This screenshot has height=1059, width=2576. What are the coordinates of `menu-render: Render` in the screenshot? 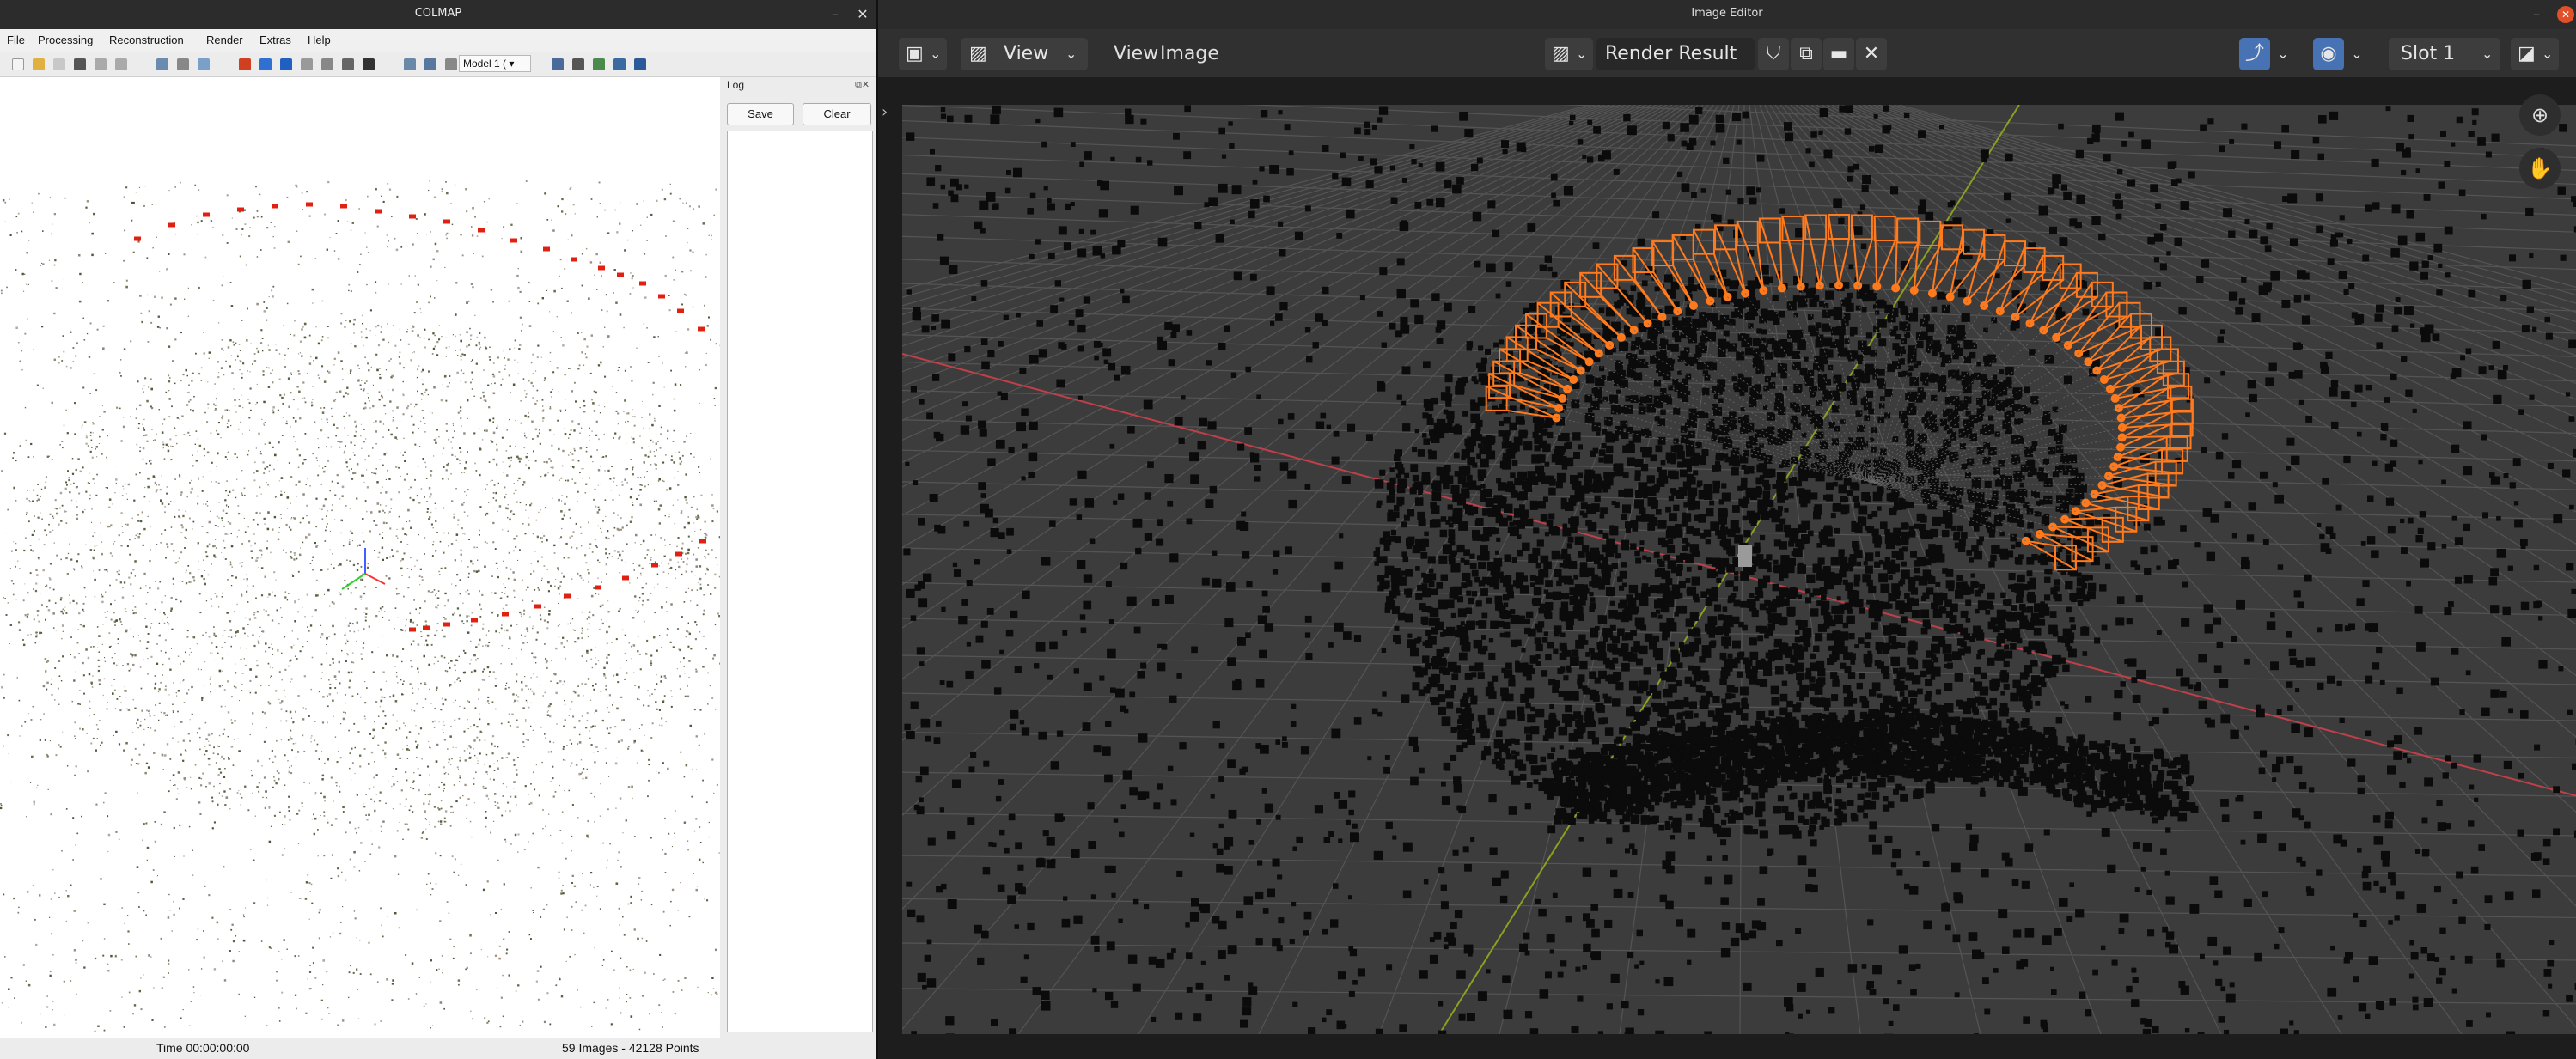 It's located at (225, 39).